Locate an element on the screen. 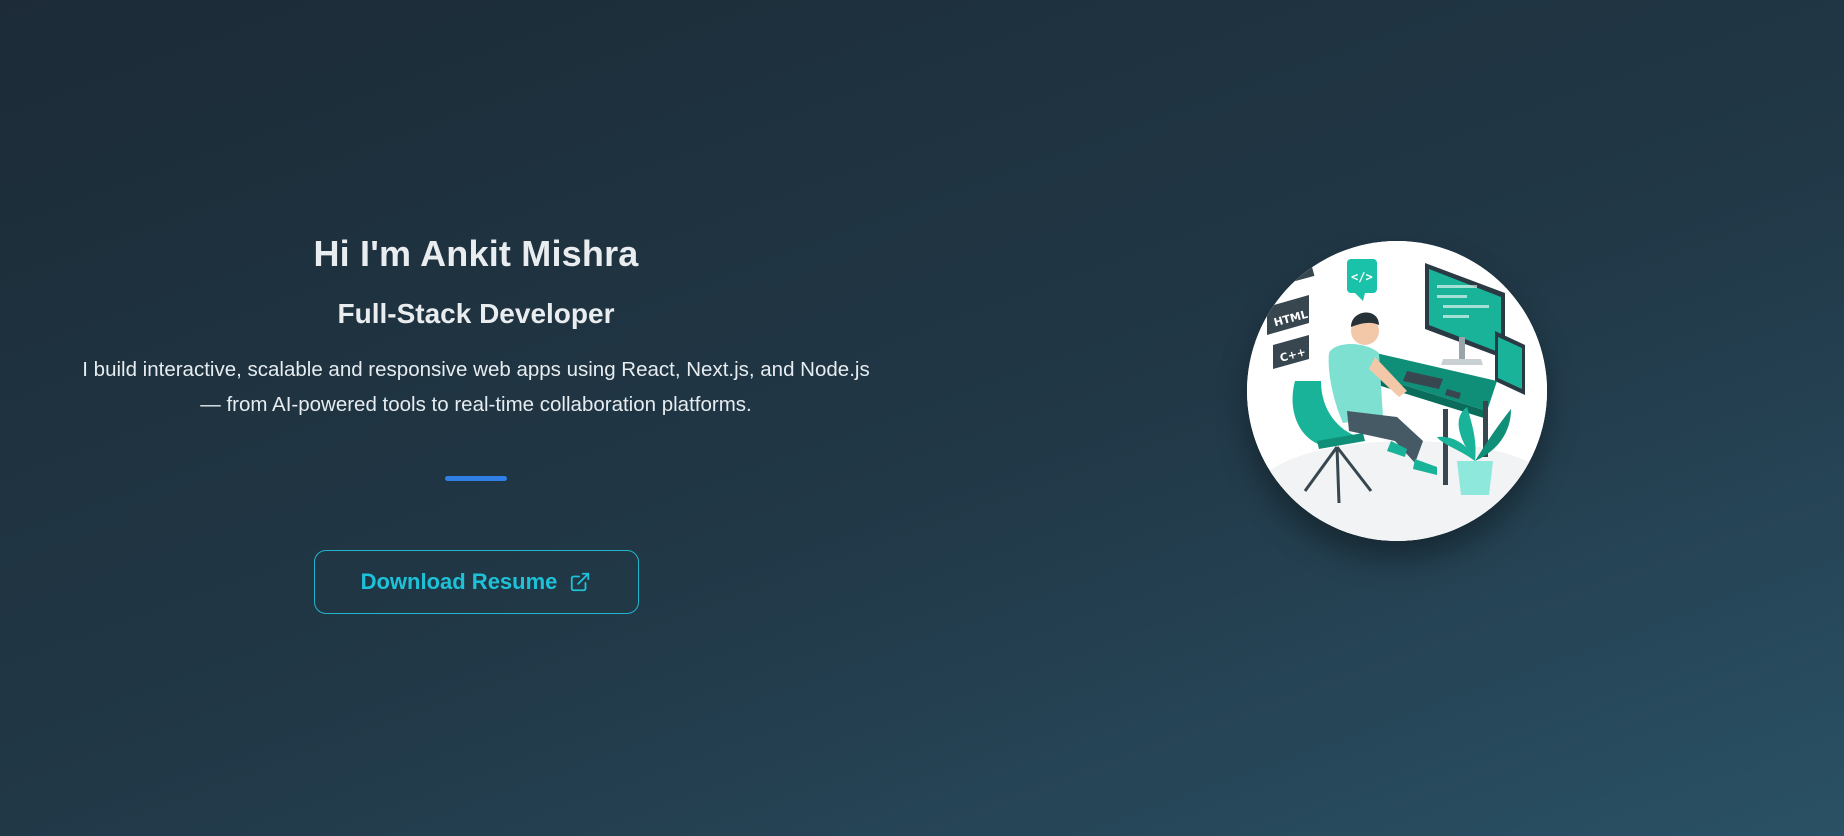 This screenshot has width=1844, height=836. download-resume-label: Download Resume is located at coordinates (459, 581).